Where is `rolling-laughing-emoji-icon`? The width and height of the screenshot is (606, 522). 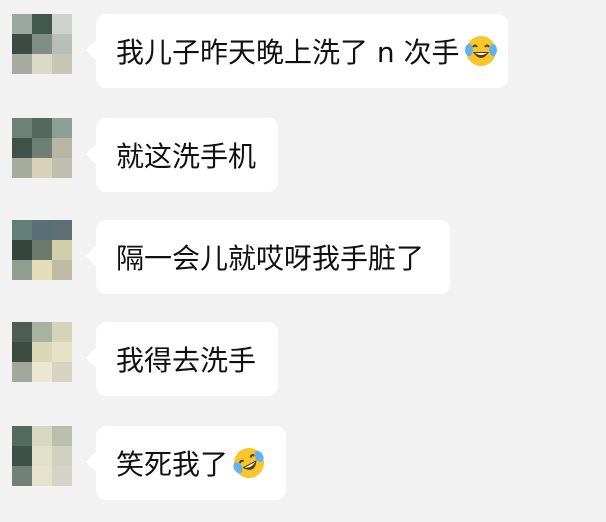 rolling-laughing-emoji-icon is located at coordinates (249, 463).